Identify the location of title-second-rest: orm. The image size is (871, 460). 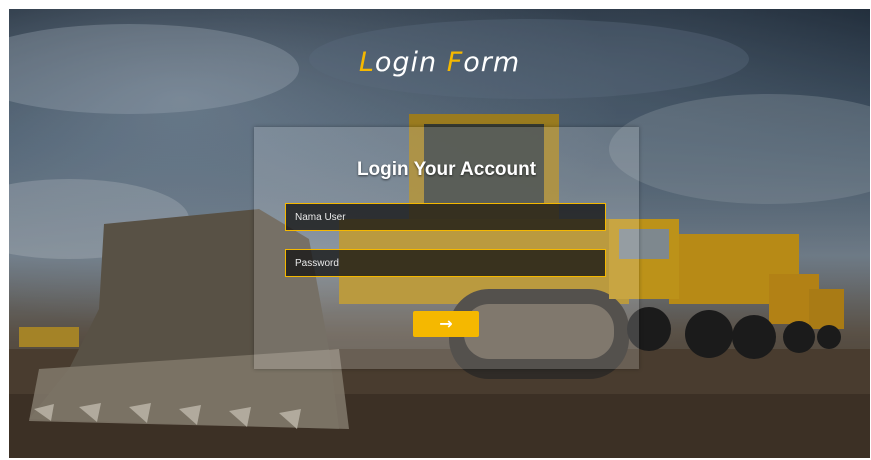
(492, 62).